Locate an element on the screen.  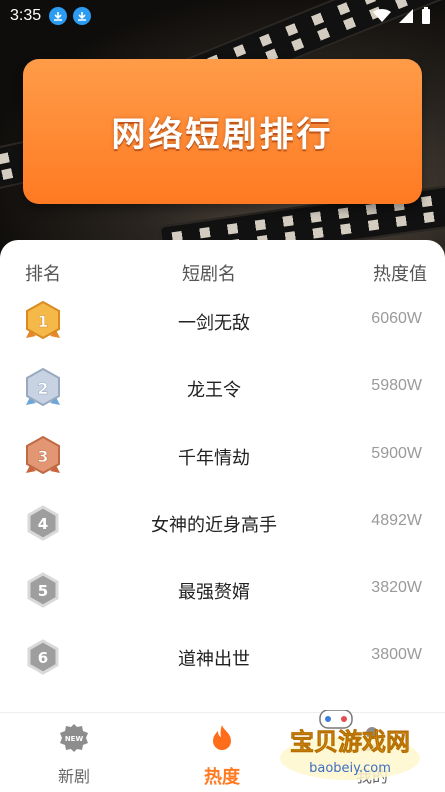
table-row: 5 最强赘婿 3820W is located at coordinates (222, 589).